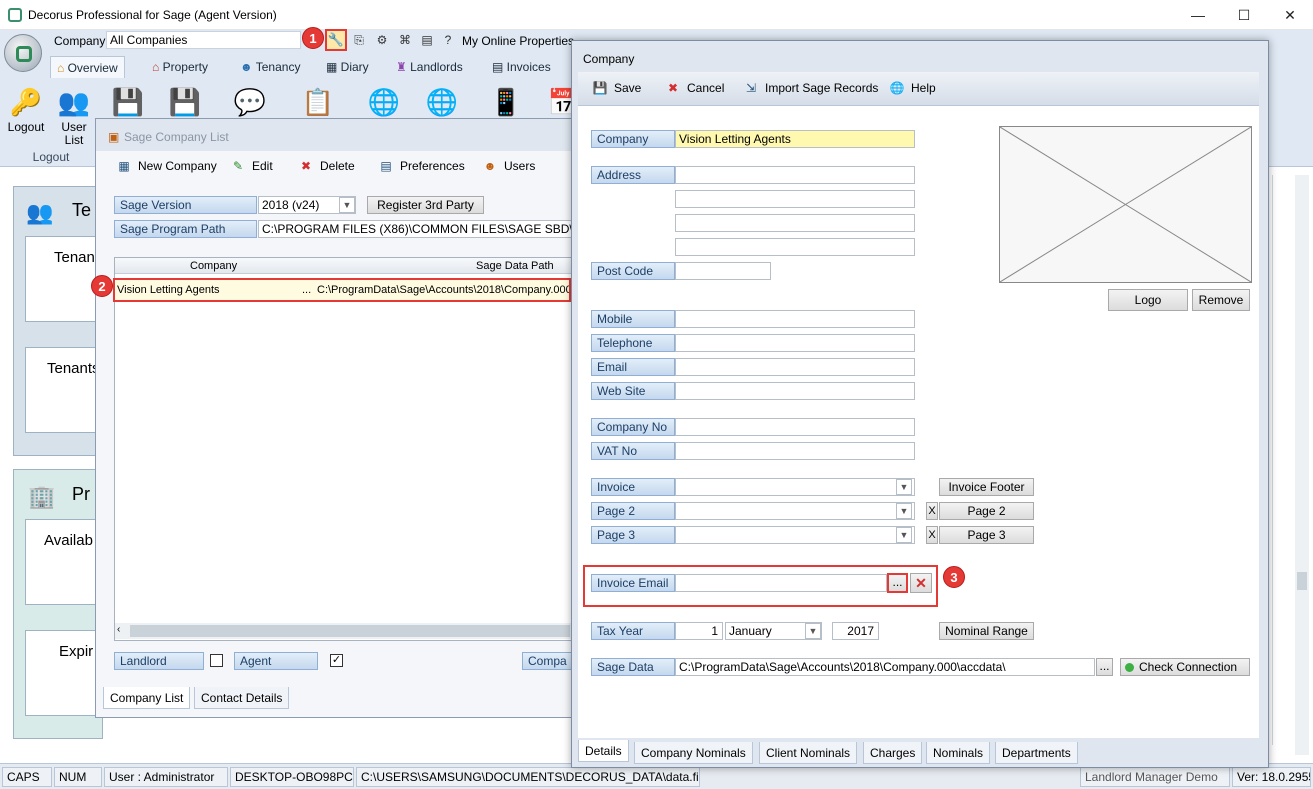  I want to click on tab-invoices: ▤ Invoices, so click(521, 67).